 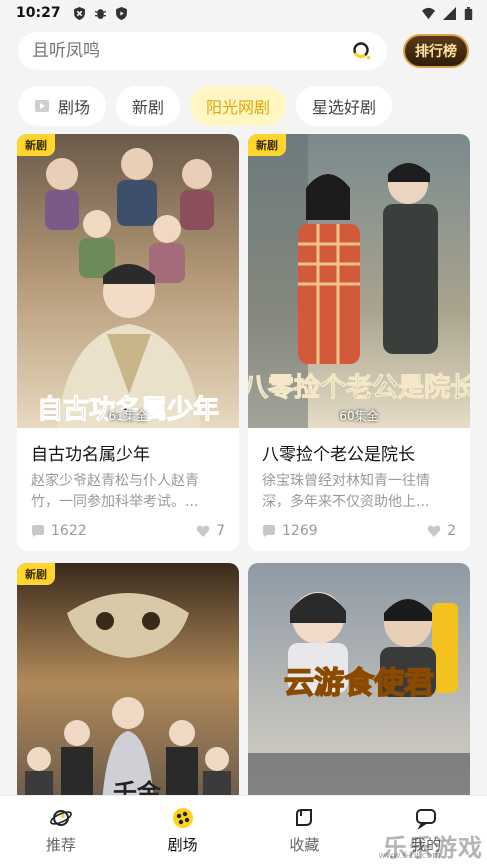 What do you see at coordinates (69, 531) in the screenshot?
I see `views-count: 1622` at bounding box center [69, 531].